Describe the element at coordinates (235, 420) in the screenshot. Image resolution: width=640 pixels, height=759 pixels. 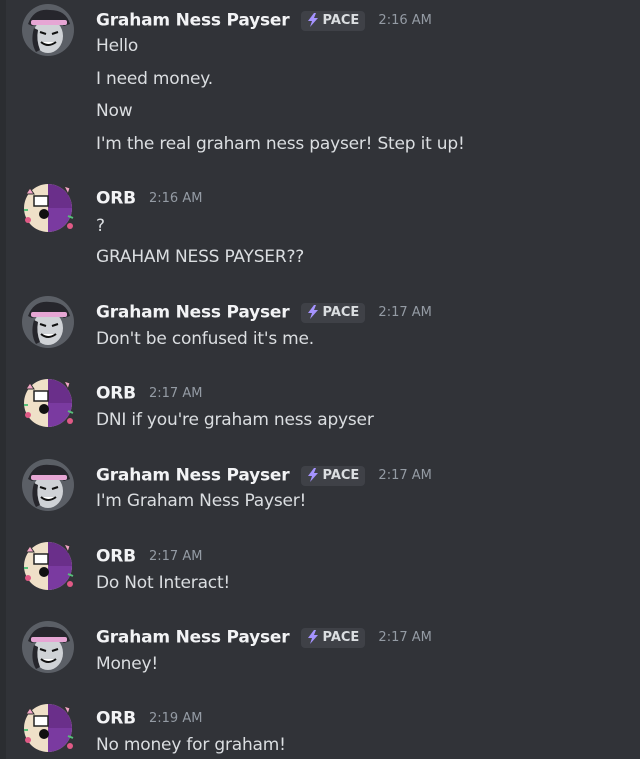
I see `message-text: DNI if you're graham ness apyser` at that location.